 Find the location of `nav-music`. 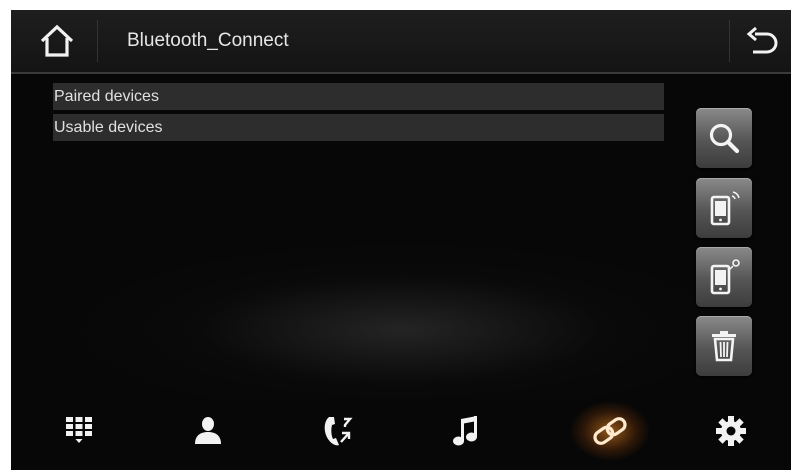

nav-music is located at coordinates (466, 431).